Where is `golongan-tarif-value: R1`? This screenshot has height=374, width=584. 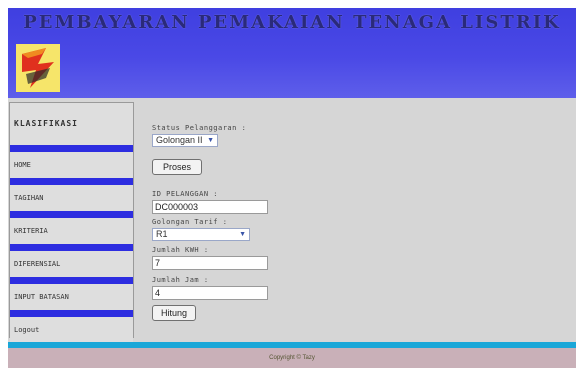
golongan-tarif-value: R1 is located at coordinates (162, 234).